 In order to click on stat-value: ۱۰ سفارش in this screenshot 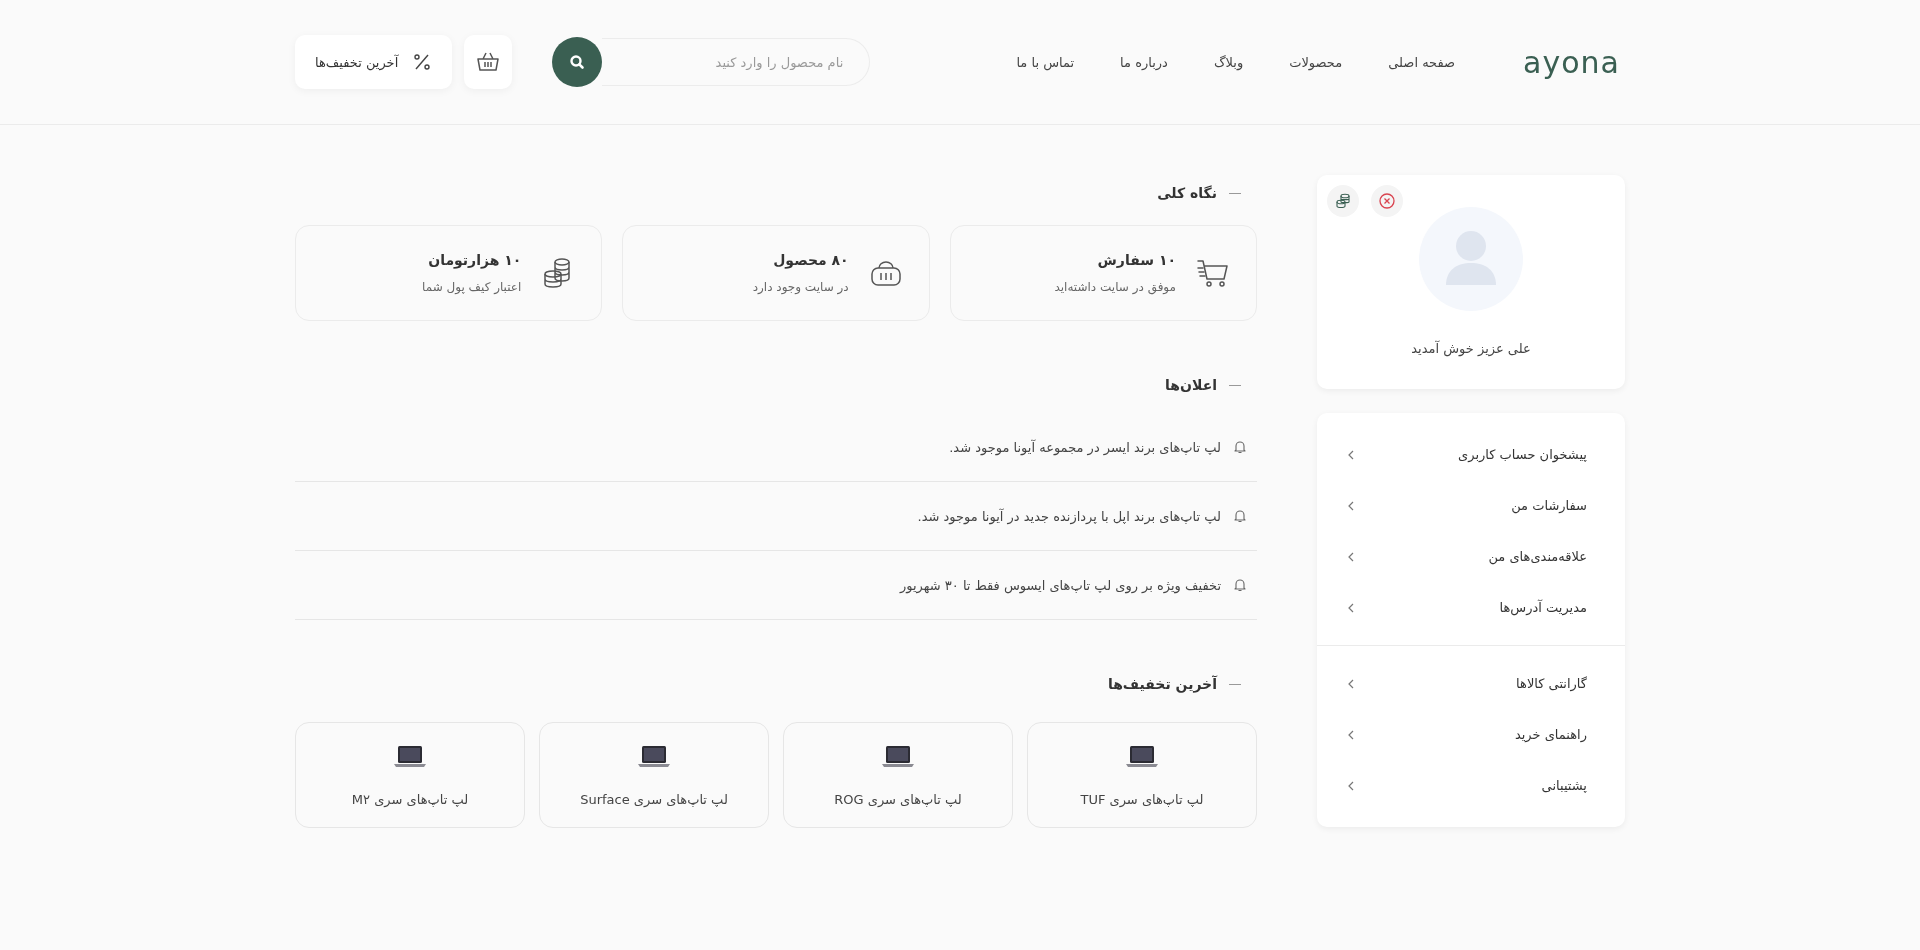, I will do `click(1136, 260)`.